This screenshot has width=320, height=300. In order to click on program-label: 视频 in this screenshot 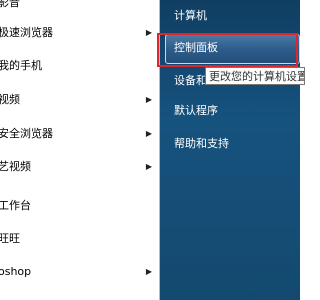, I will do `click(10, 99)`.